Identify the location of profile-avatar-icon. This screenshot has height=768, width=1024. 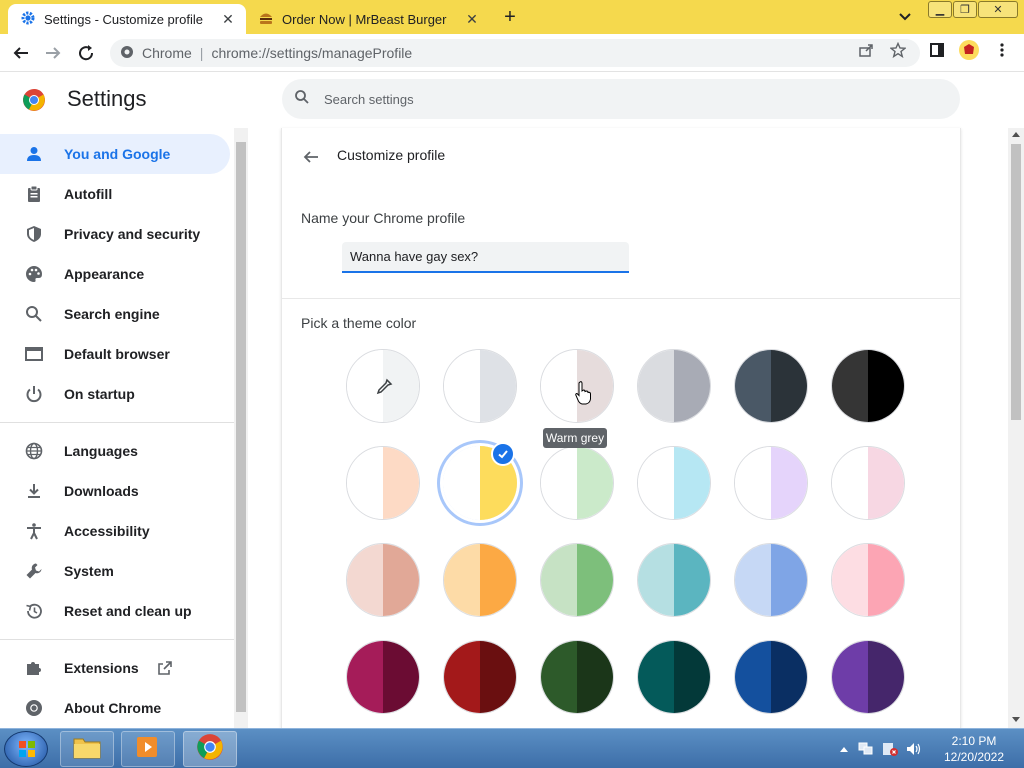
(969, 50).